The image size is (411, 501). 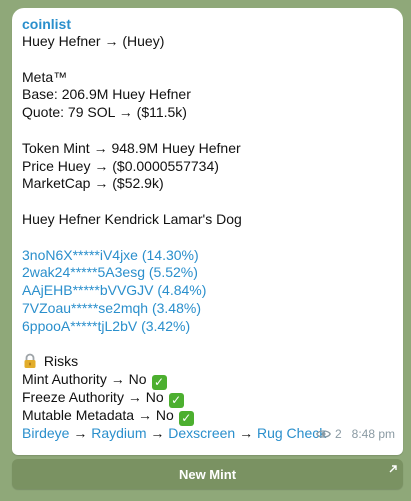 I want to click on risk-line: Freeze Authority → No ✓, so click(x=207, y=398).